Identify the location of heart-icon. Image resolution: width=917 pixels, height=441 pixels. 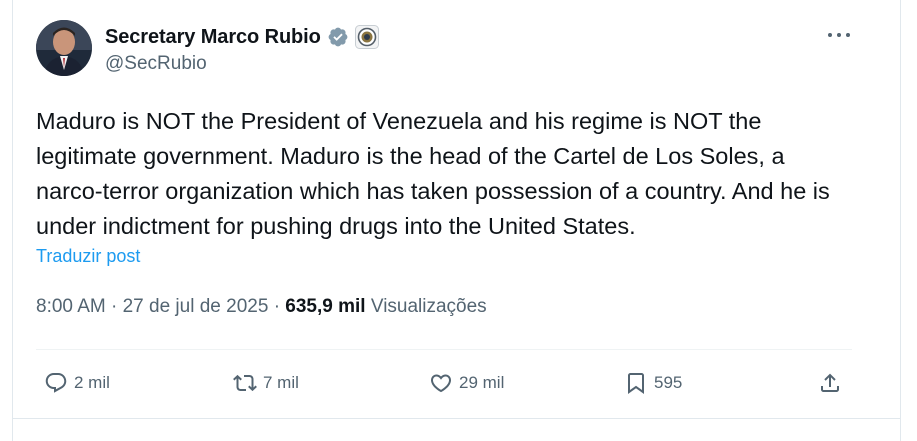
(441, 383).